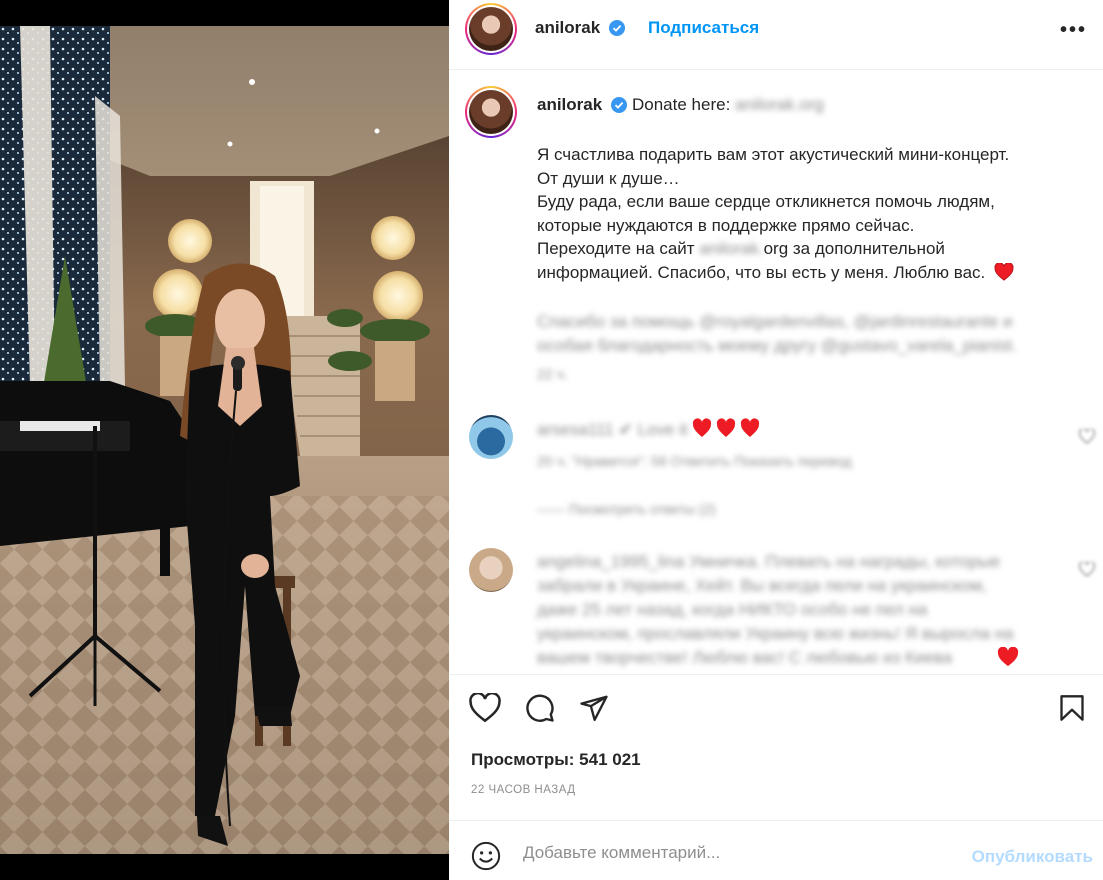 Image resolution: width=1103 pixels, height=880 pixels. Describe the element at coordinates (610, 759) in the screenshot. I see `views-value: 541 021` at that location.